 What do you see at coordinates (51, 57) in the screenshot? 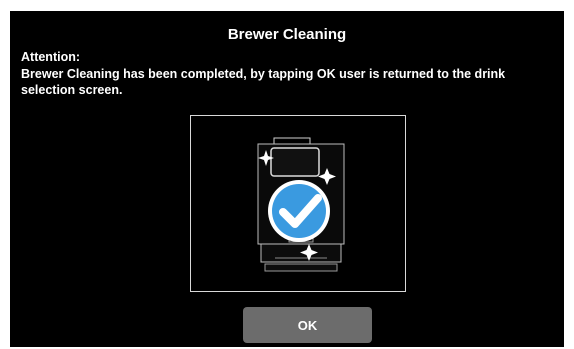
I see `attention-label: Attention:` at bounding box center [51, 57].